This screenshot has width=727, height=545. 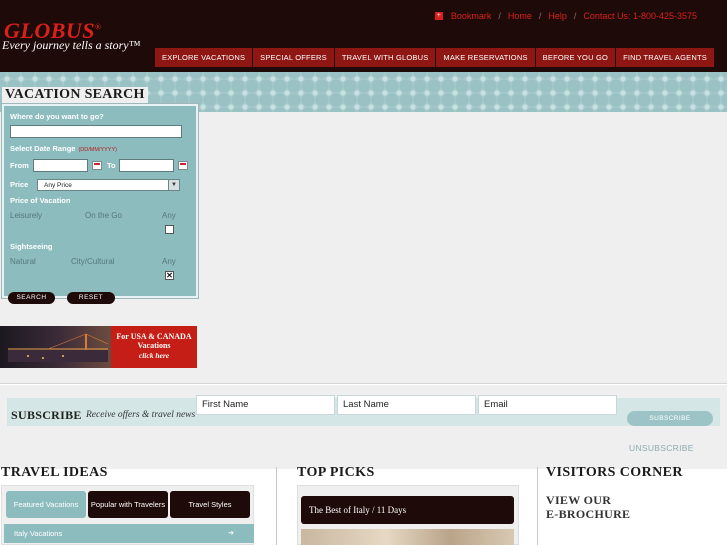 I want to click on to-label: To, so click(x=111, y=165).